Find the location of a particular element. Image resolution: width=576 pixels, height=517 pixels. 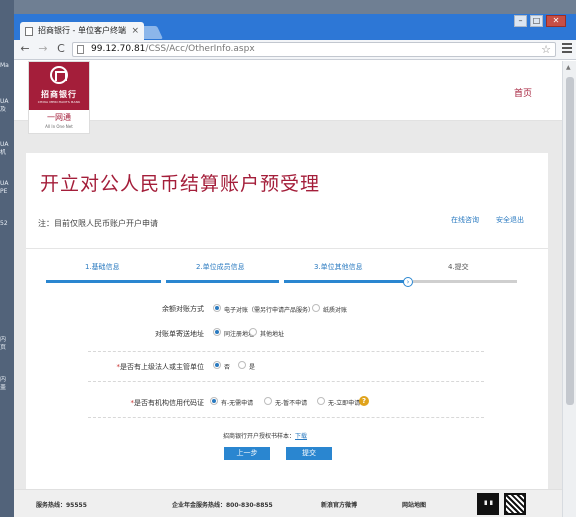

parent-no-label: 否 is located at coordinates (227, 366).